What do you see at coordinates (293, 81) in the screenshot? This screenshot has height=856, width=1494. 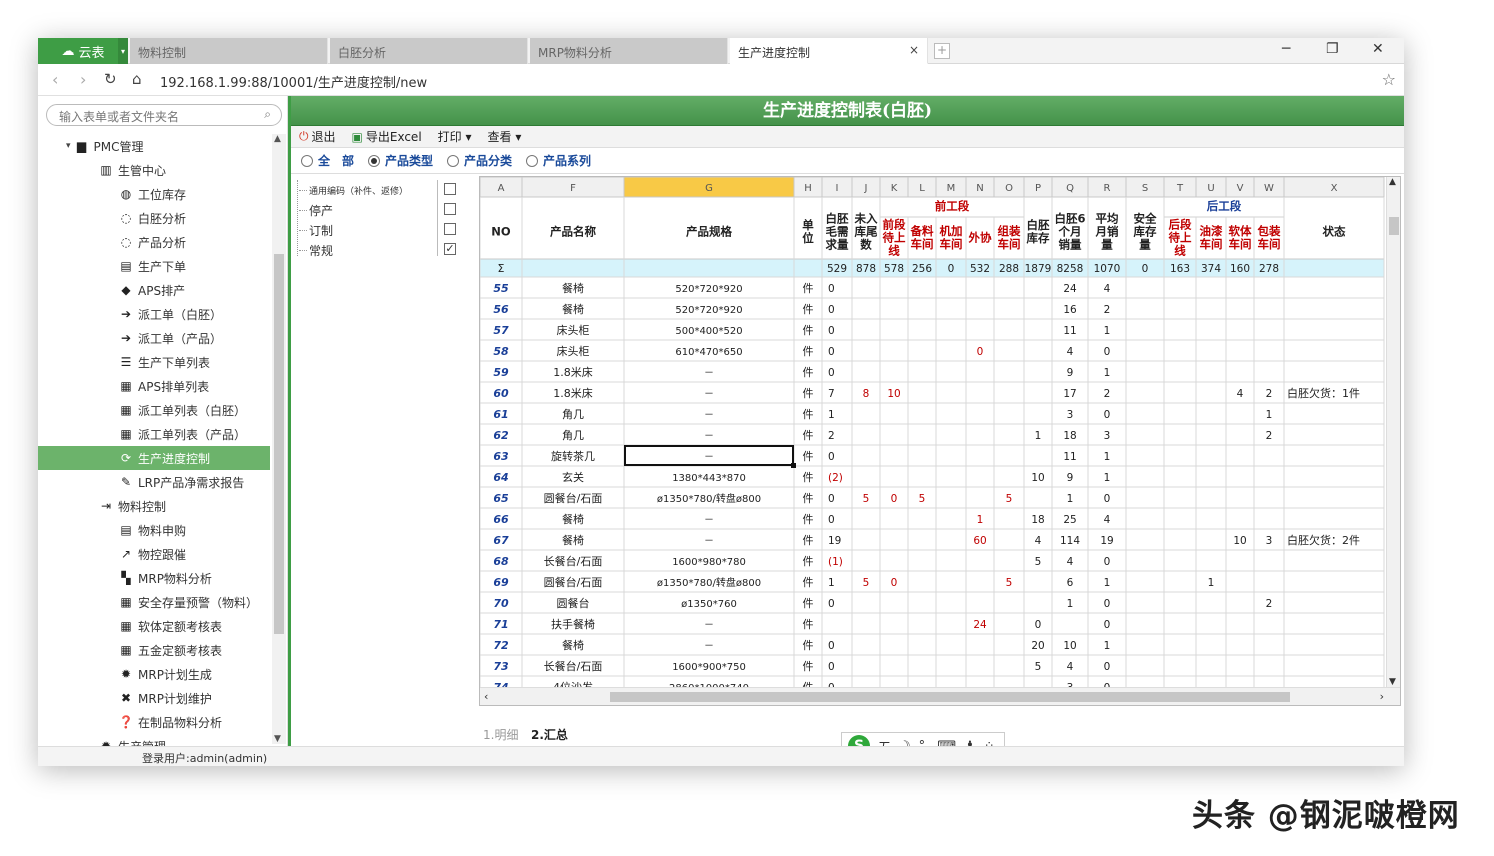 I see `url-field: 192.168.1.99:88/10001/生产进度控制/new` at bounding box center [293, 81].